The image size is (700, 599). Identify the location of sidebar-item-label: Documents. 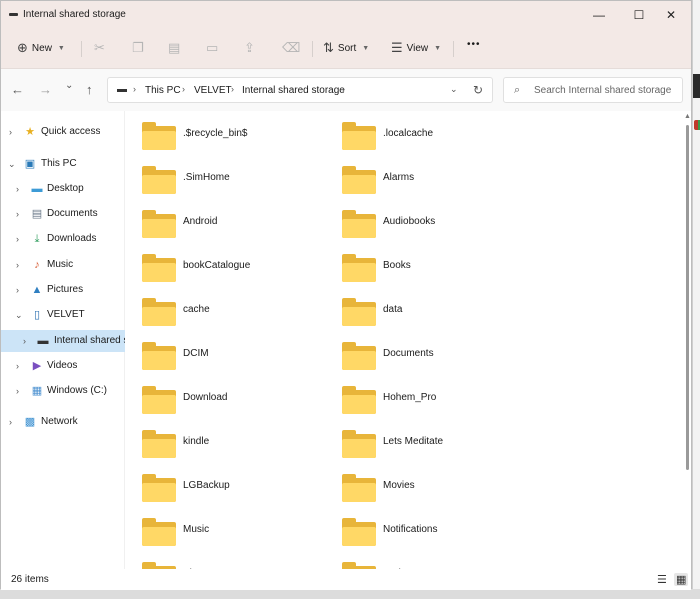
(72, 213).